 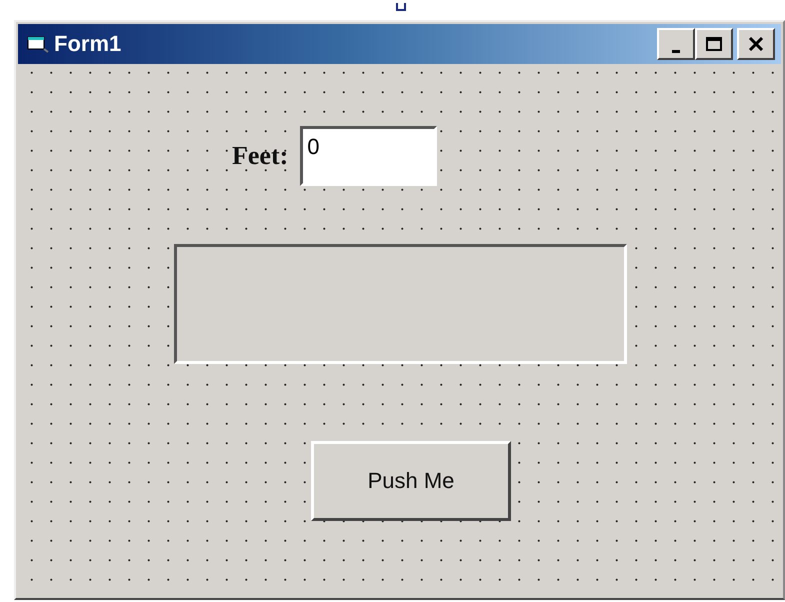 I want to click on maximize-button, so click(x=714, y=44).